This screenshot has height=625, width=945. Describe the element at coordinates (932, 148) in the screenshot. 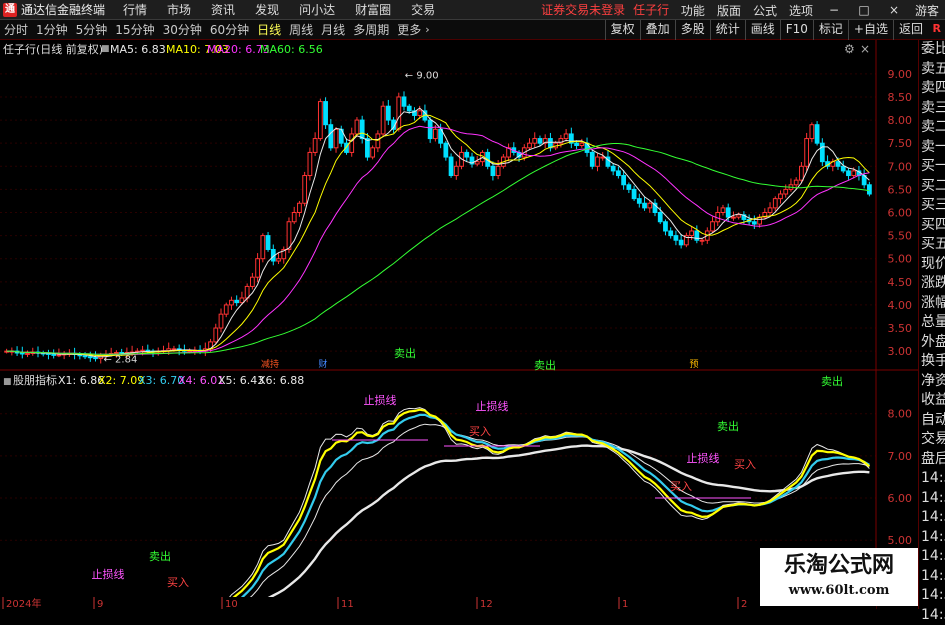

I see `side-panel-item: 卖一` at that location.